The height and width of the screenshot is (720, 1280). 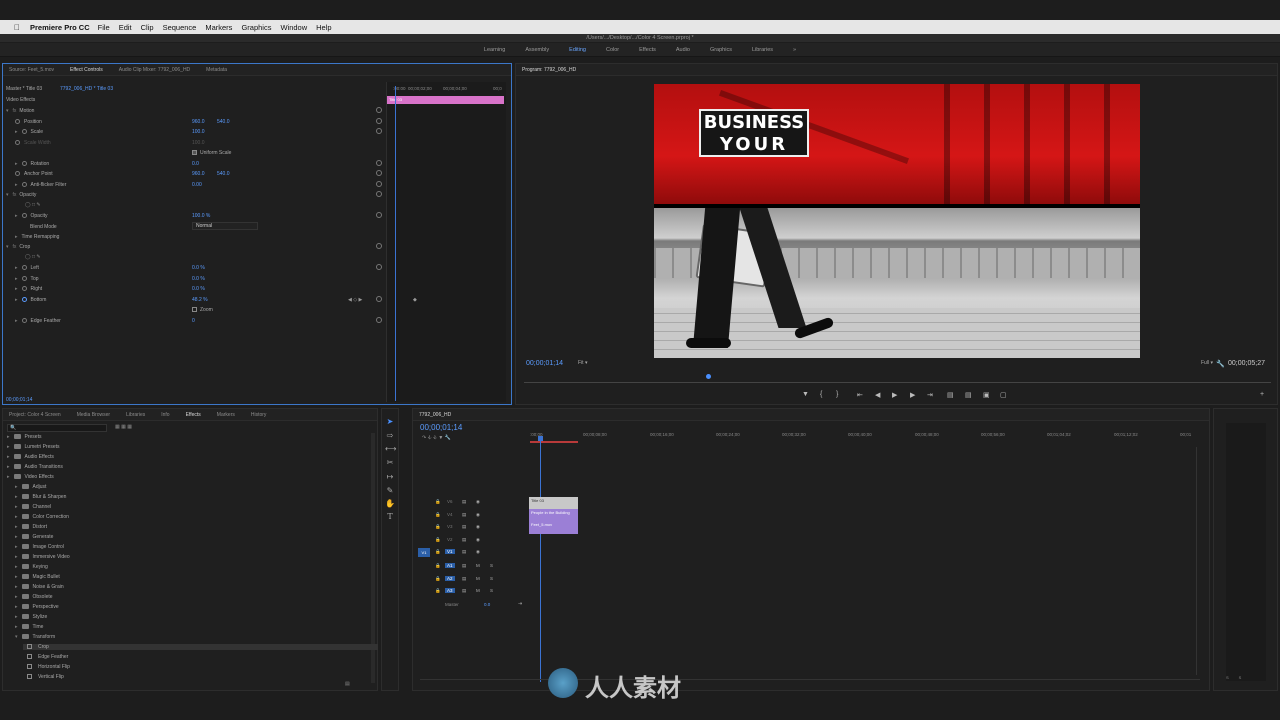 What do you see at coordinates (40, 497) in the screenshot?
I see `effects-folder: ▸ Blur & Sharpen` at bounding box center [40, 497].